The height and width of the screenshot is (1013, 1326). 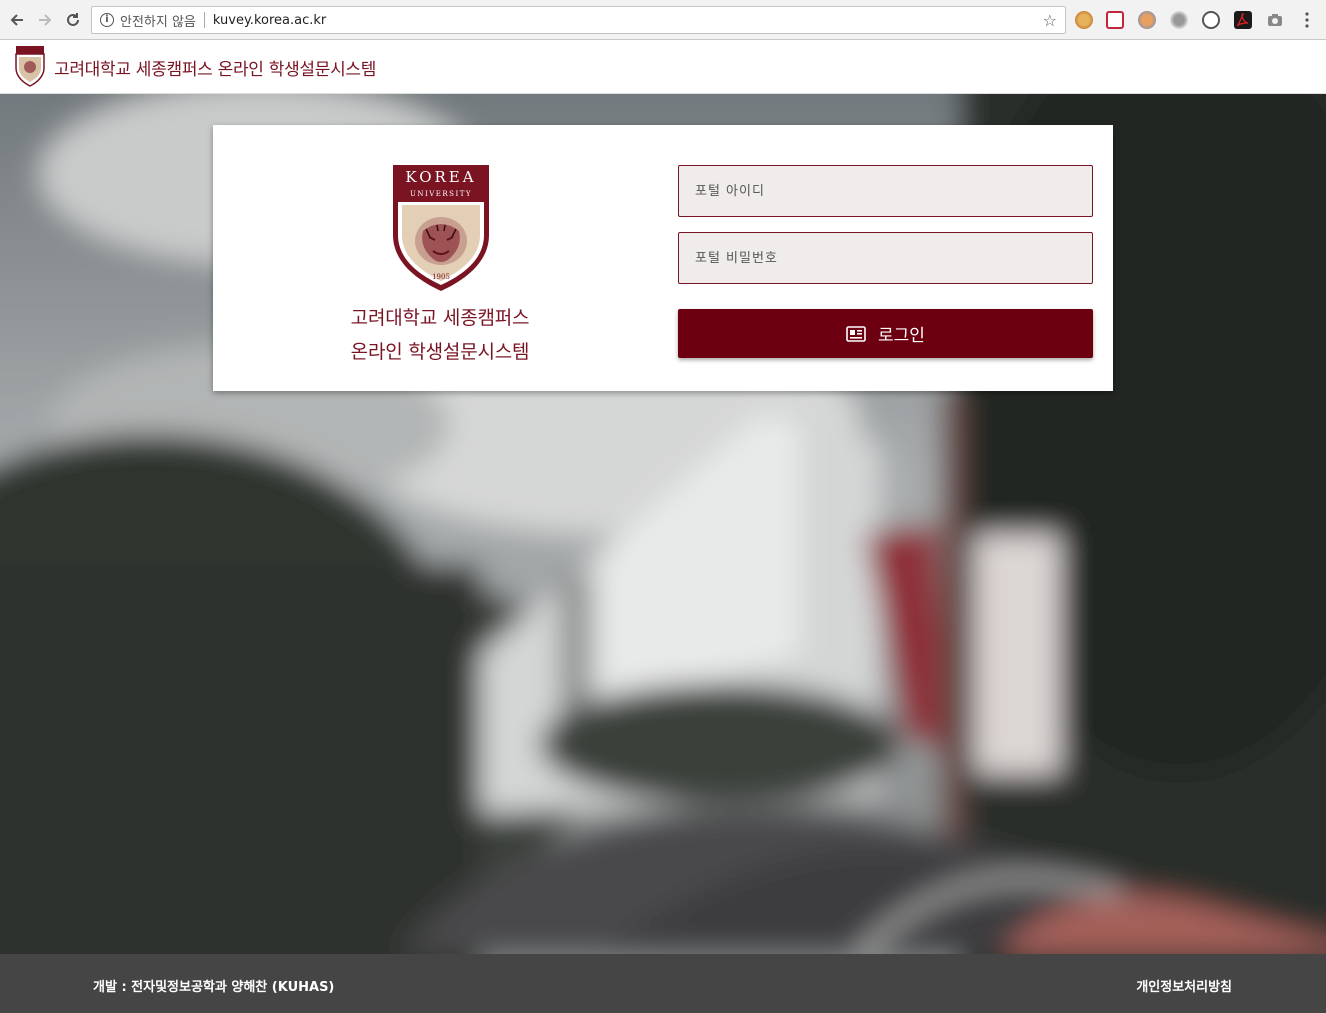 What do you see at coordinates (215, 67) in the screenshot?
I see `header-title: 고려대학교 세종캠퍼스 온라인 학생설문시스템` at bounding box center [215, 67].